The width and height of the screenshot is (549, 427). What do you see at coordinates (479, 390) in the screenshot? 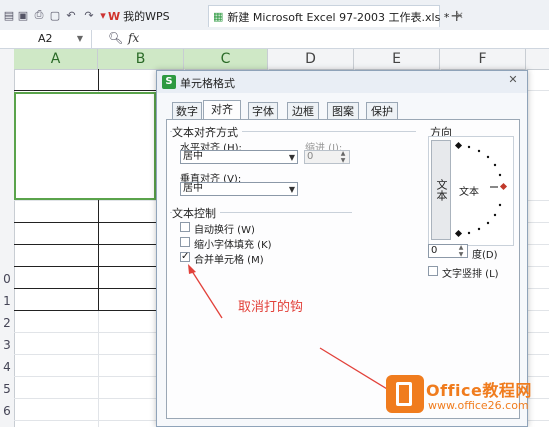
I see `watermark-name: Office教程网` at bounding box center [479, 390].